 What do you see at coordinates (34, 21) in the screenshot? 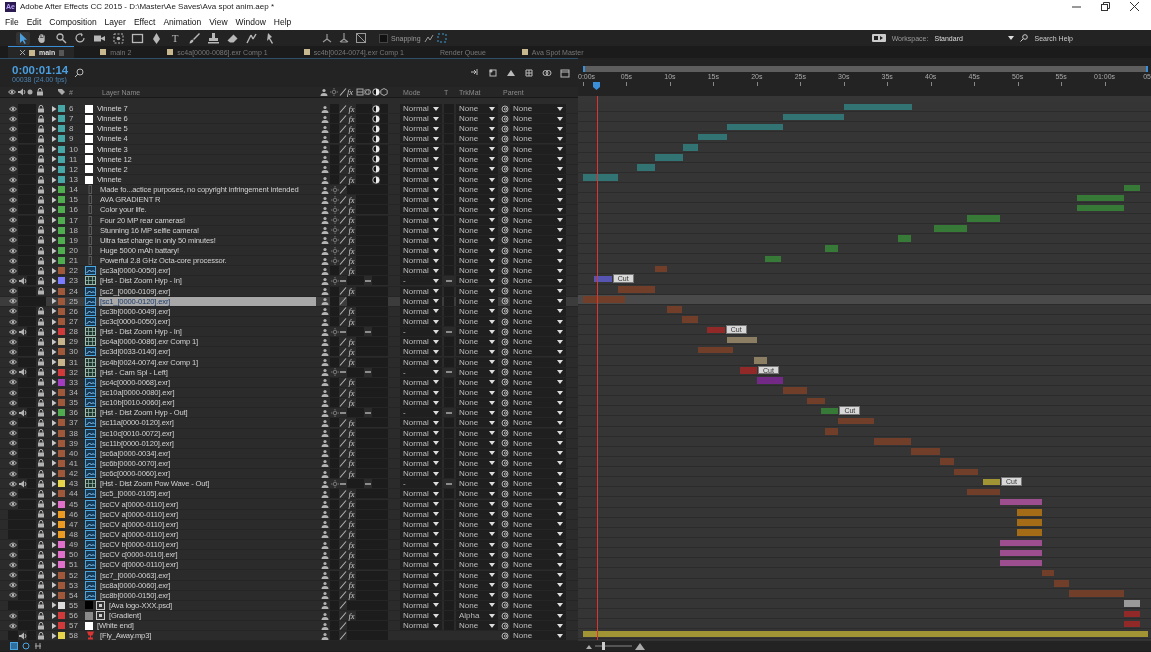
I see `menu-item: Edit` at bounding box center [34, 21].